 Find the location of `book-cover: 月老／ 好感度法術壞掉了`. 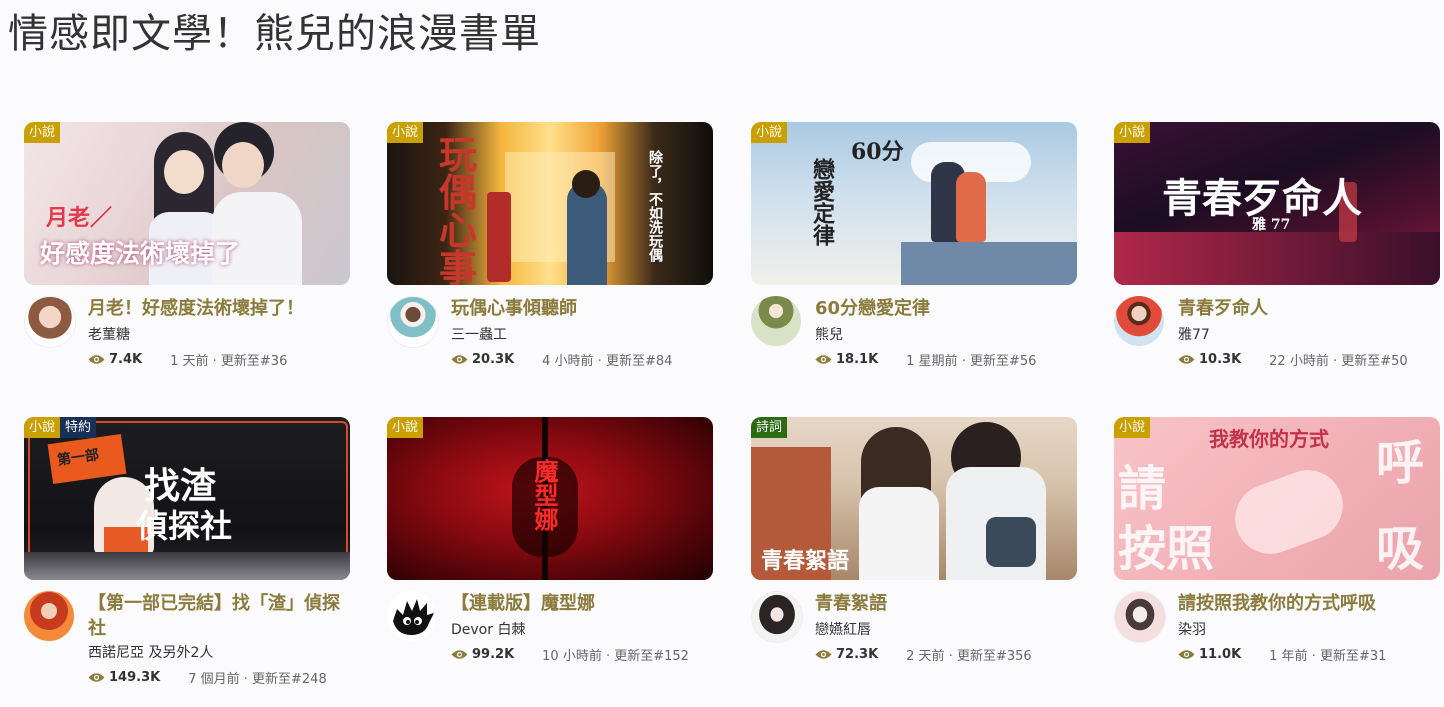

book-cover: 月老／ 好感度法術壞掉了 is located at coordinates (187, 203).